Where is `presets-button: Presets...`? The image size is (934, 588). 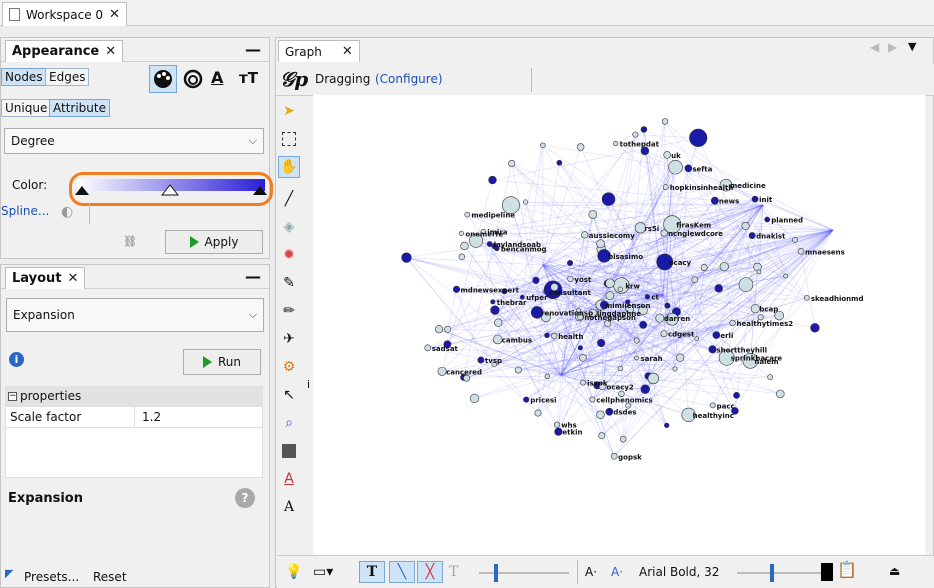
presets-button: Presets... is located at coordinates (51, 577).